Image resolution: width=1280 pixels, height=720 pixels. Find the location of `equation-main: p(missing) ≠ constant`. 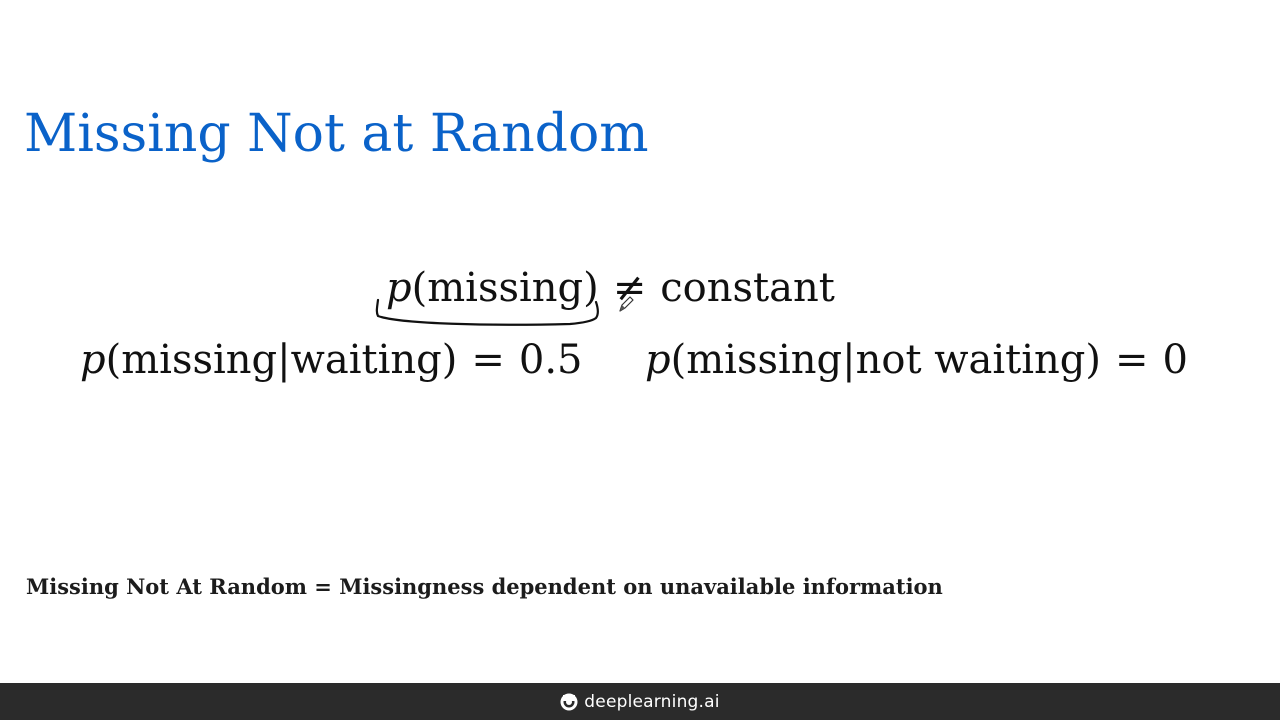

equation-main: p(missing) ≠ constant is located at coordinates (610, 288).